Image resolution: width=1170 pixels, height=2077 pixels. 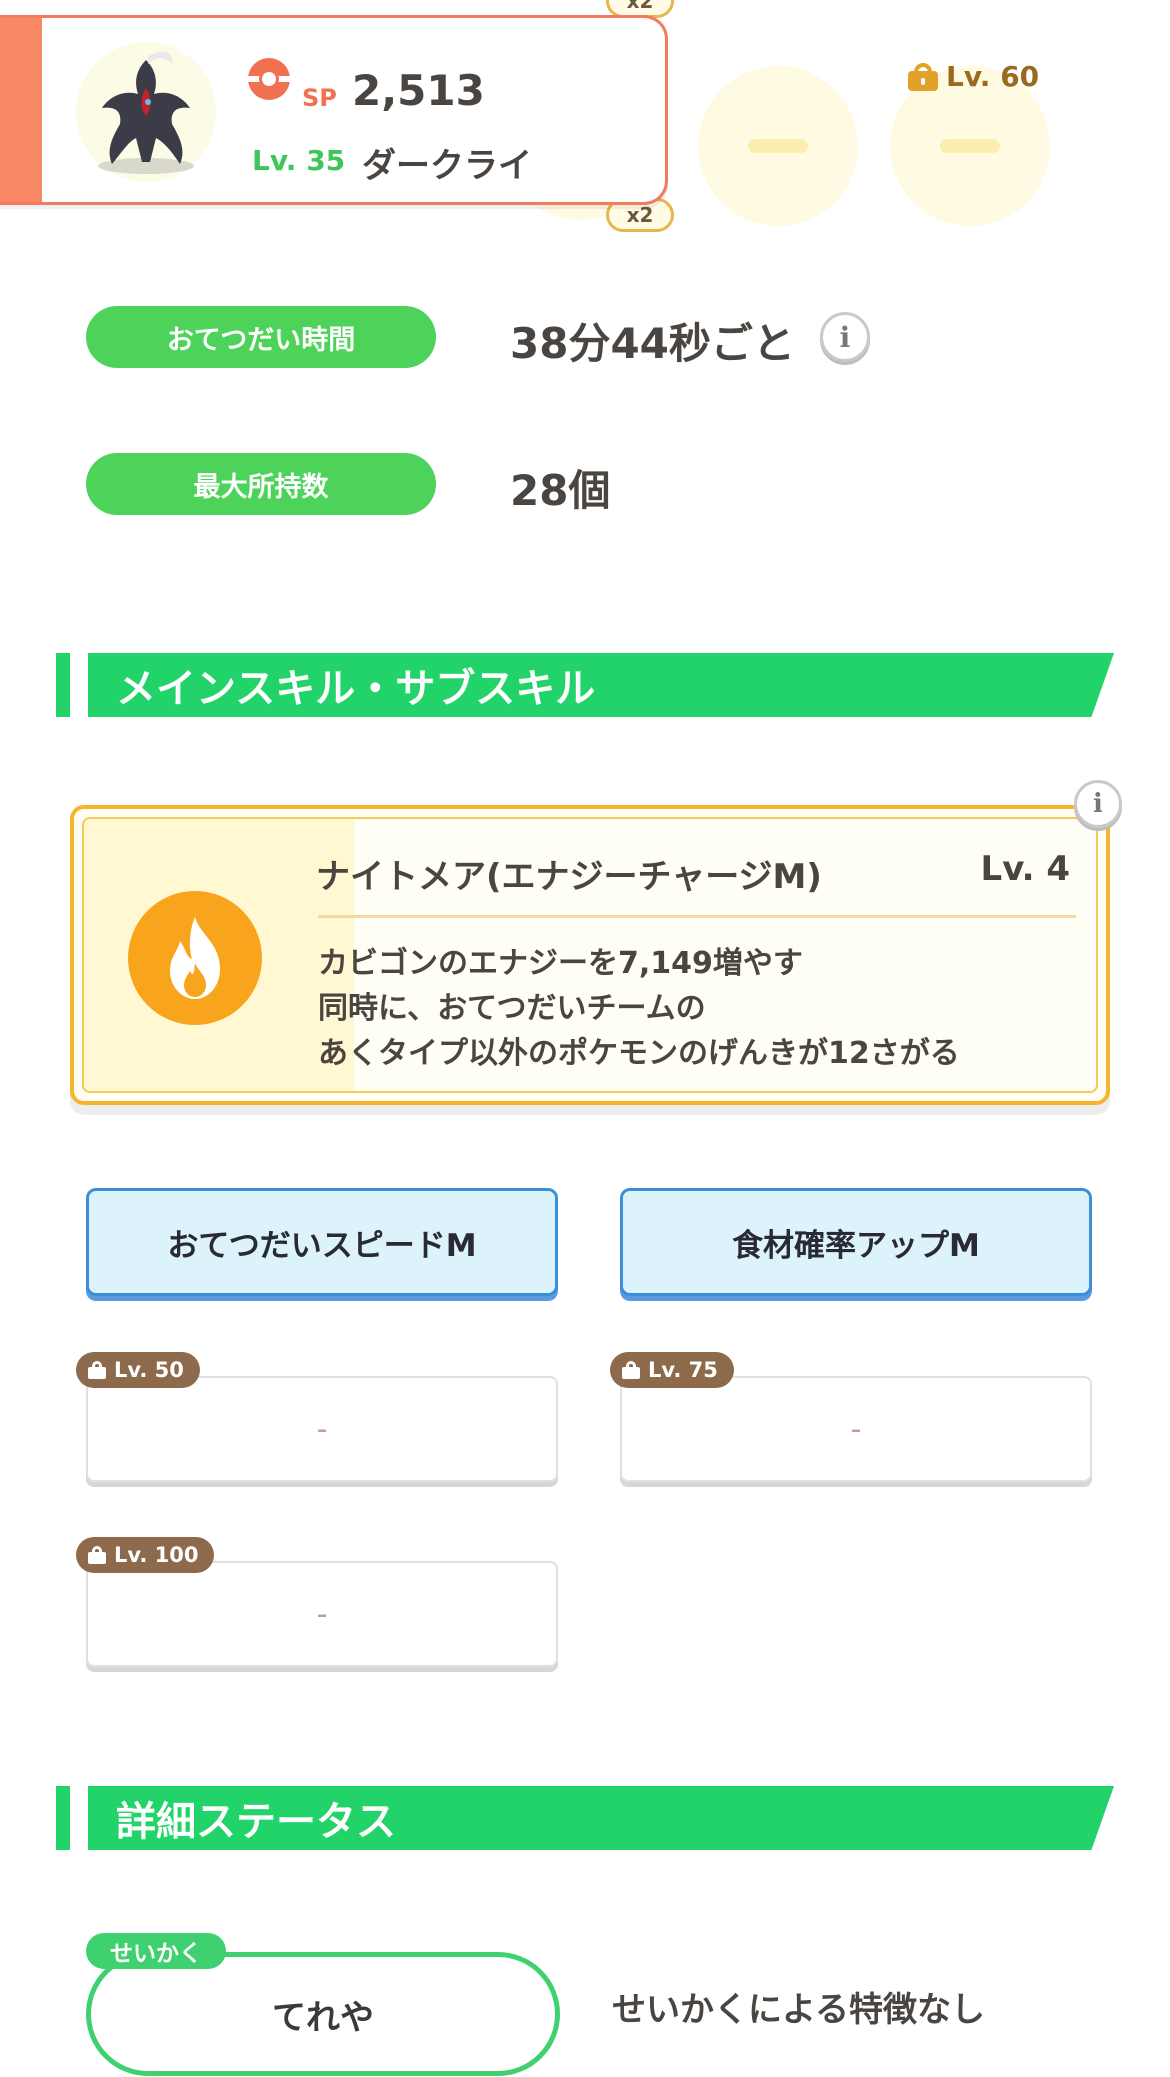 I want to click on sp-value: 2,513, so click(x=418, y=90).